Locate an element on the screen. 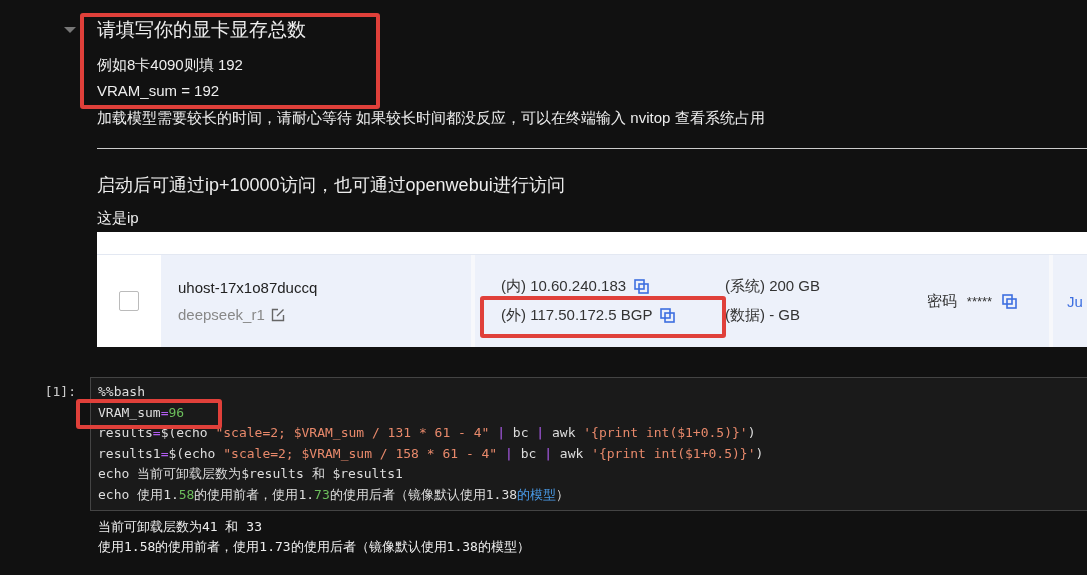 The height and width of the screenshot is (575, 1087). password-label: 密码 is located at coordinates (941, 301).